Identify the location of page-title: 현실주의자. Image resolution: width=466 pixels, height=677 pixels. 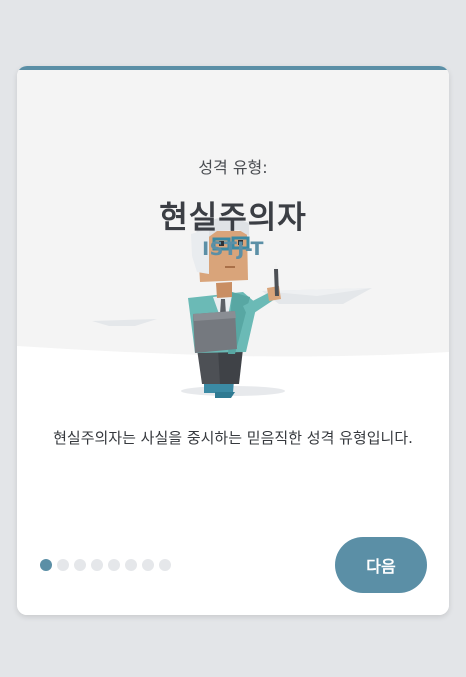
(233, 218).